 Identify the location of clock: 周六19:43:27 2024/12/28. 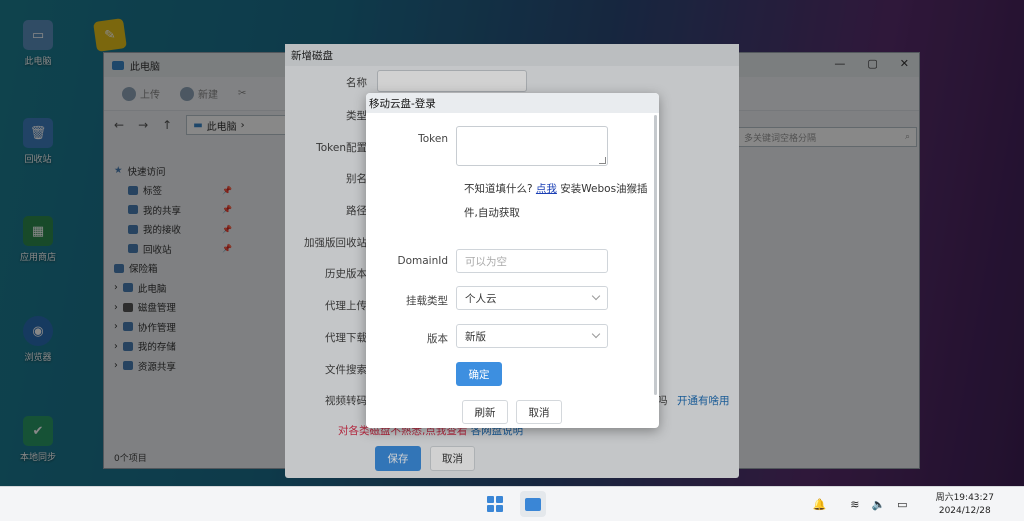
(965, 505).